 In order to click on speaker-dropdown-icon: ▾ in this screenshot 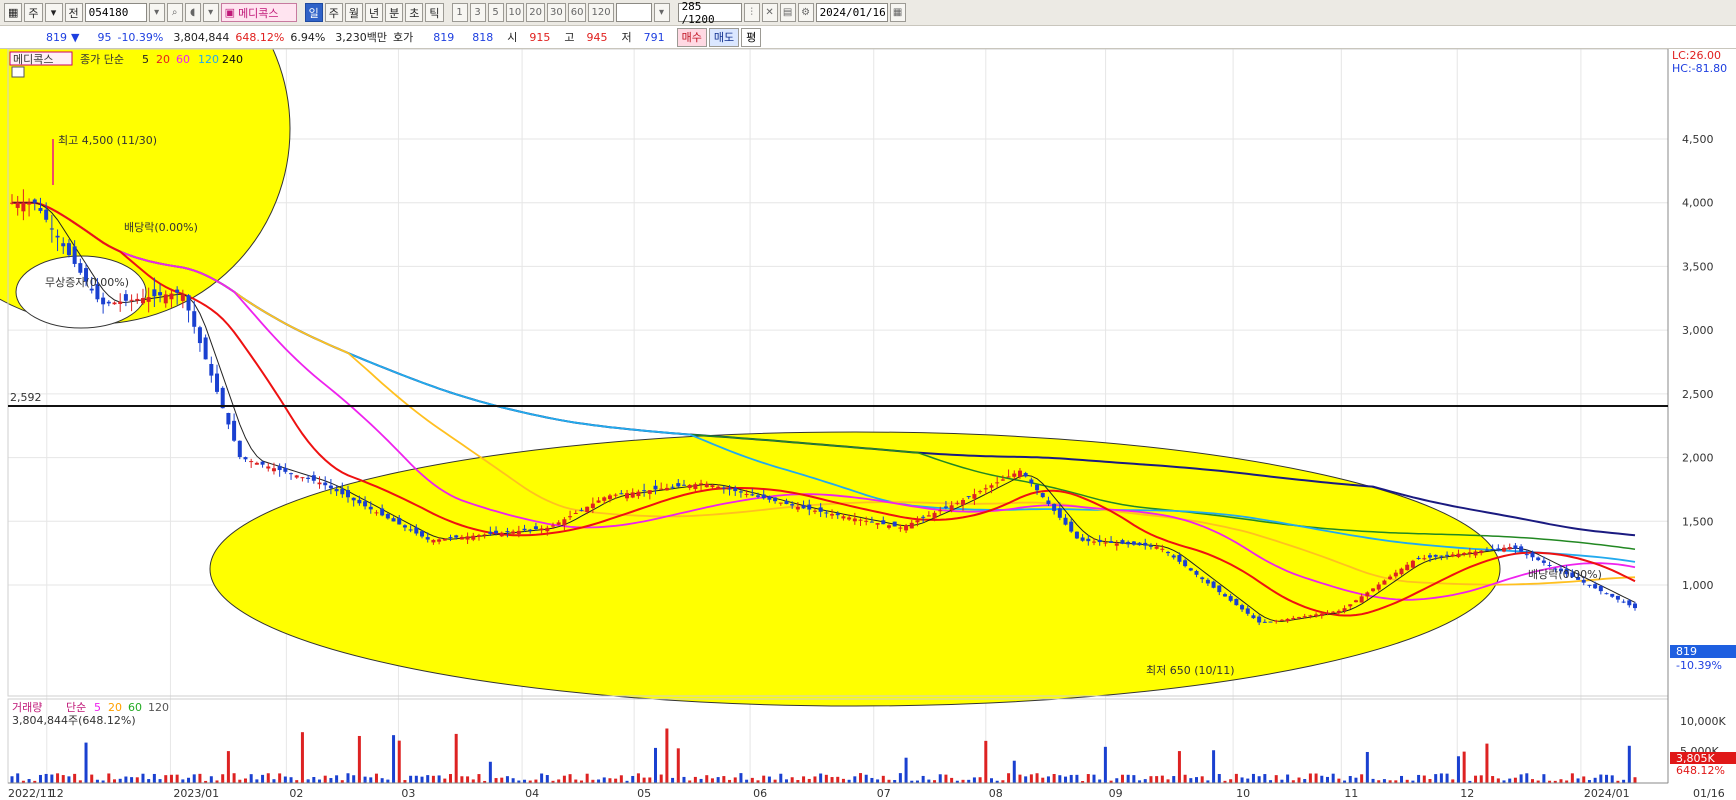, I will do `click(210, 12)`.